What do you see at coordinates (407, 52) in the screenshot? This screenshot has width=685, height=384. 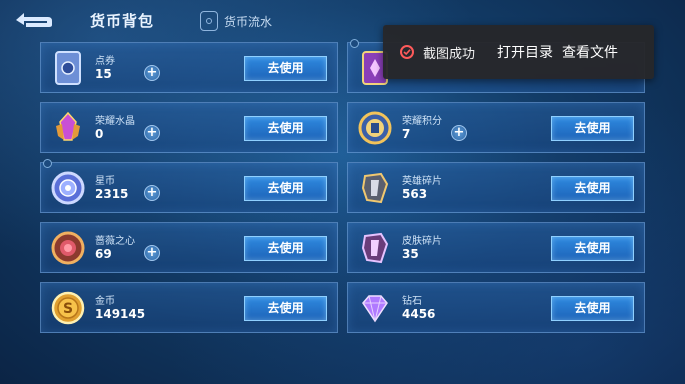 I see `check-circle-icon` at bounding box center [407, 52].